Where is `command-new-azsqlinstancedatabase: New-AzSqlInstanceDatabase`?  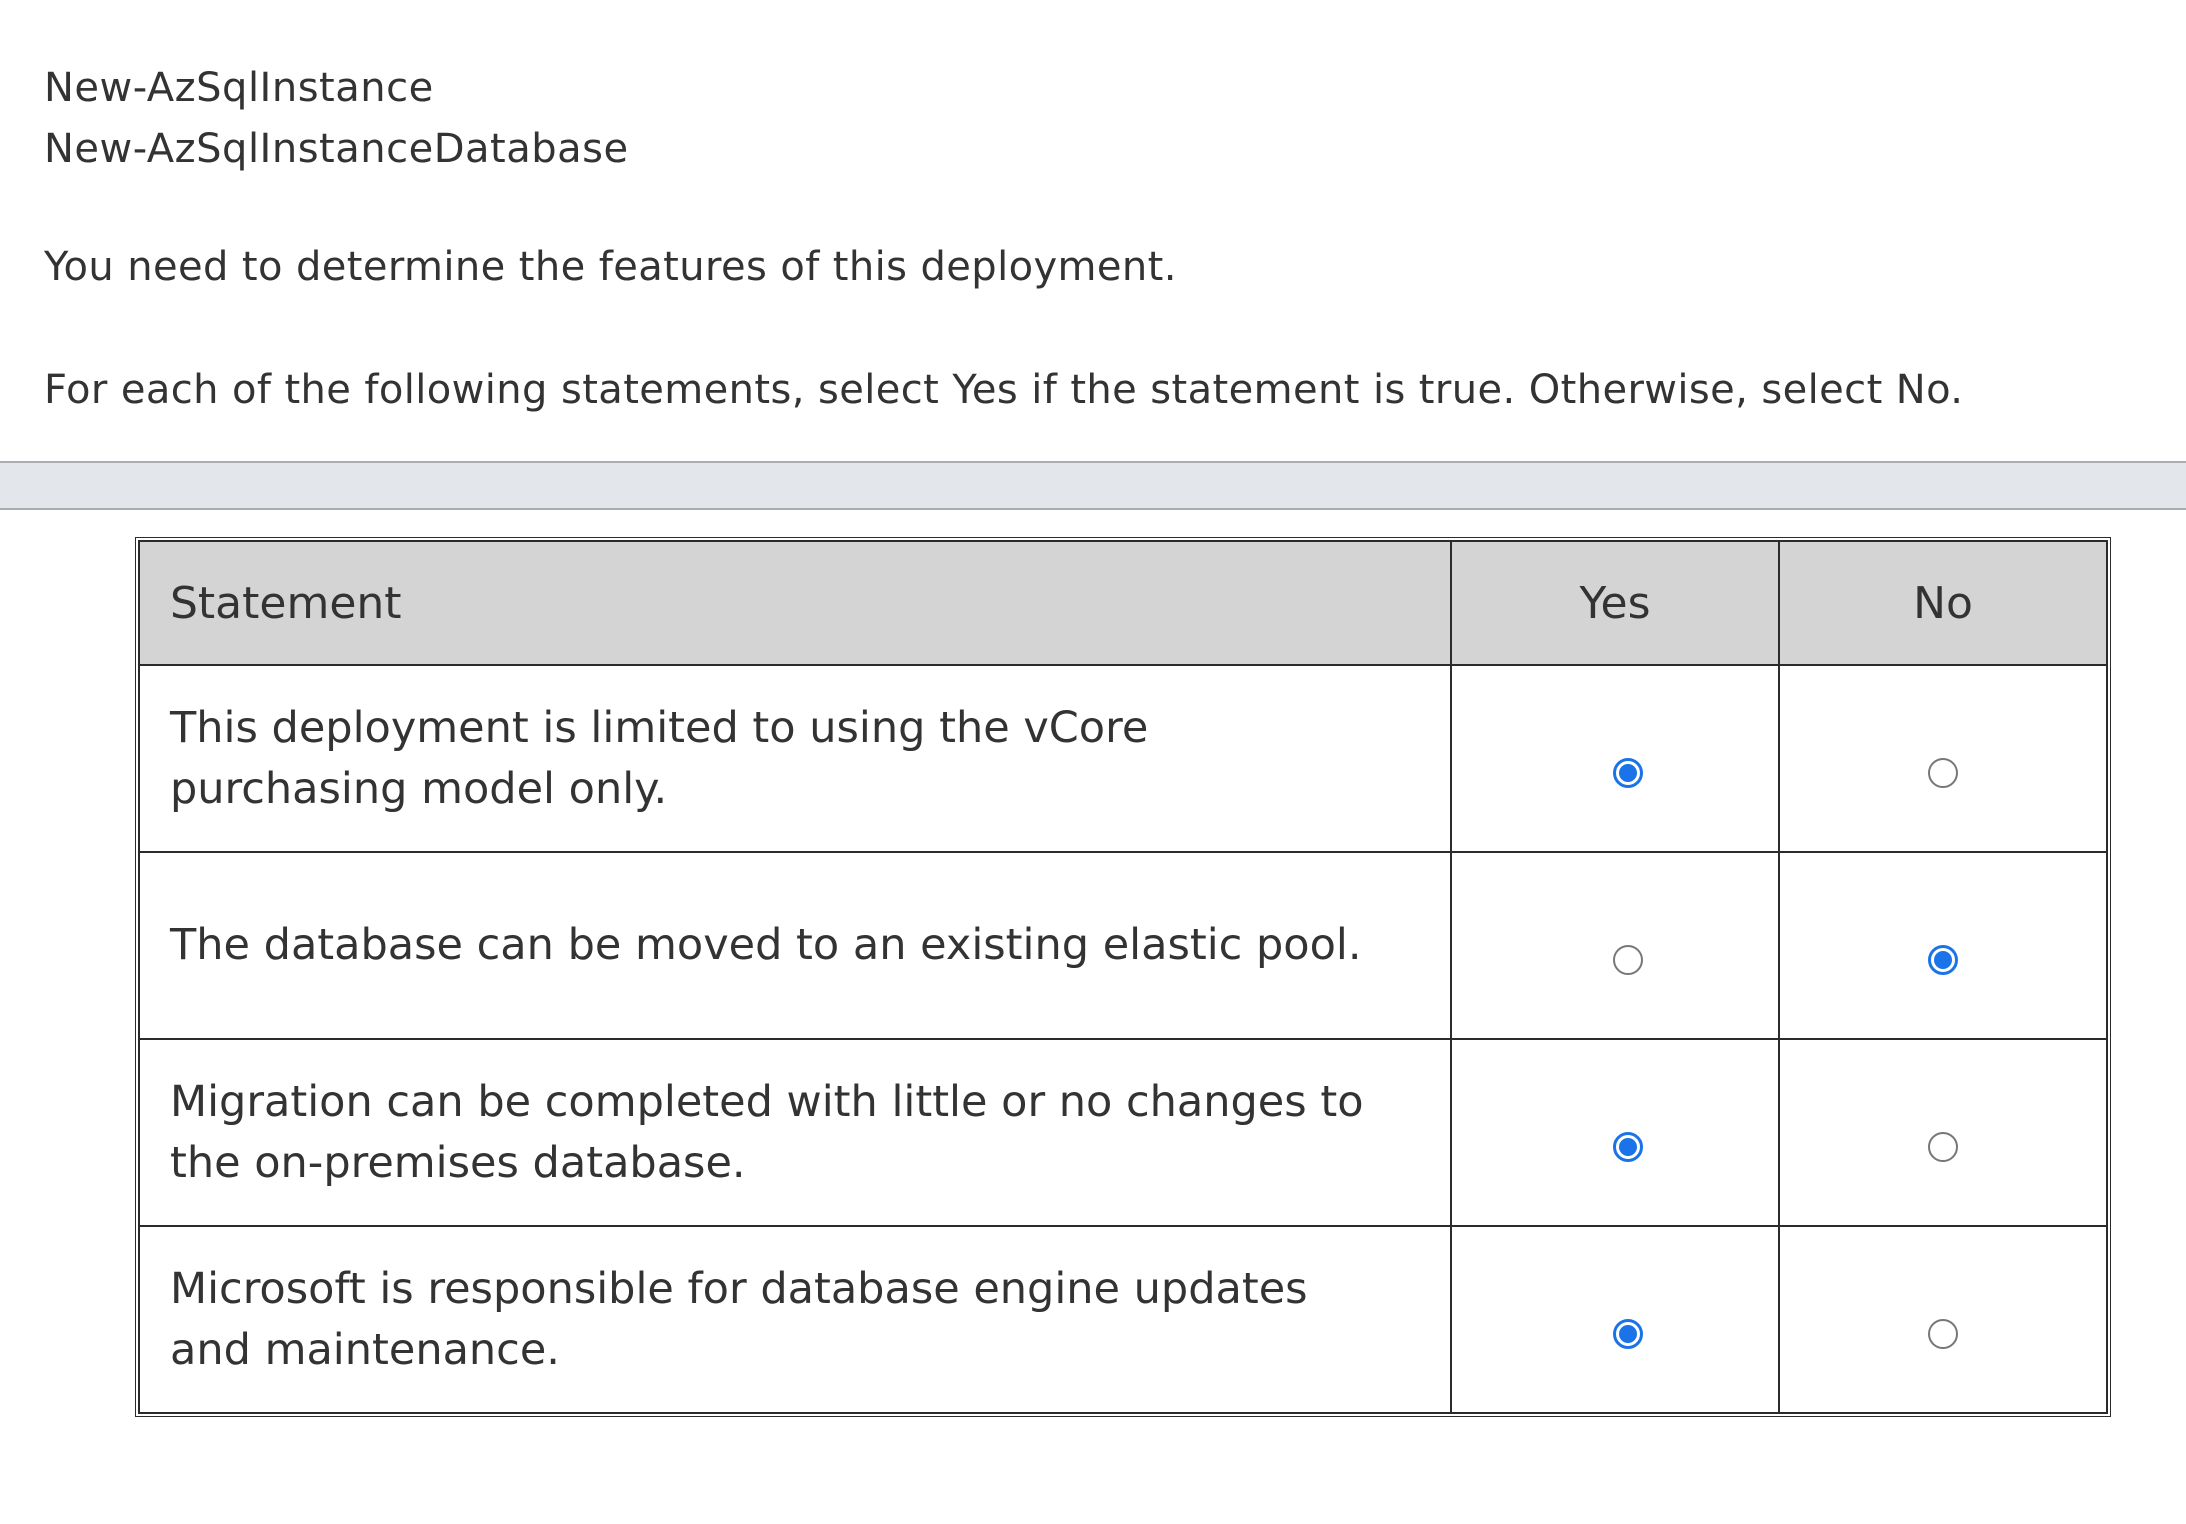
command-new-azsqlinstancedatabase: New-AzSqlInstanceDatabase is located at coordinates (336, 149).